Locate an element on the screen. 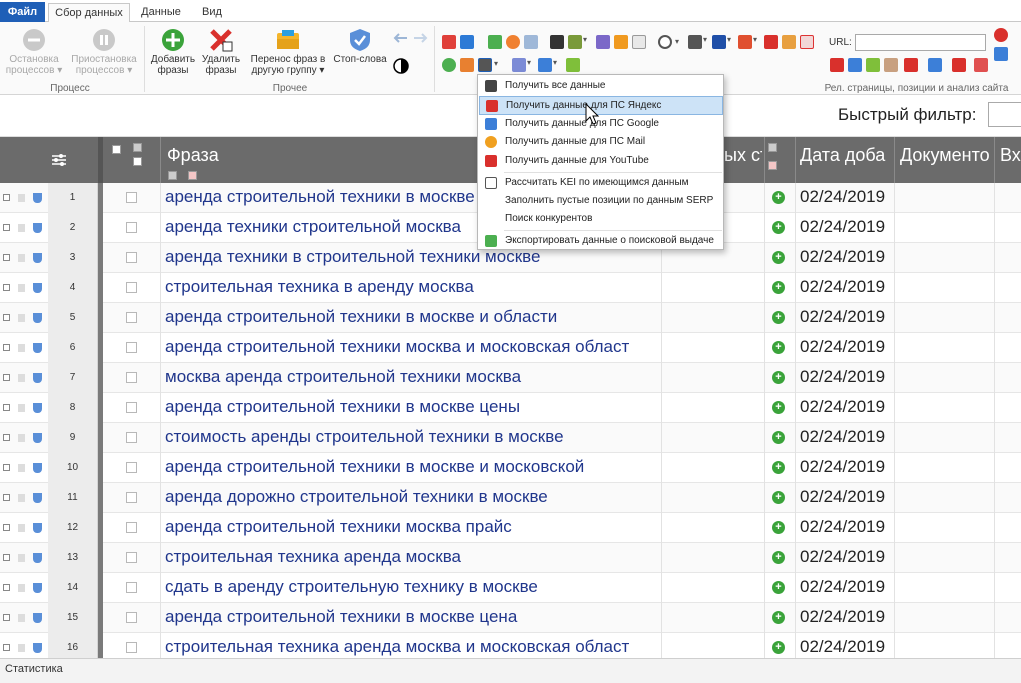 The image size is (1021, 683). tab-data-collection: Сбор данных is located at coordinates (89, 13).